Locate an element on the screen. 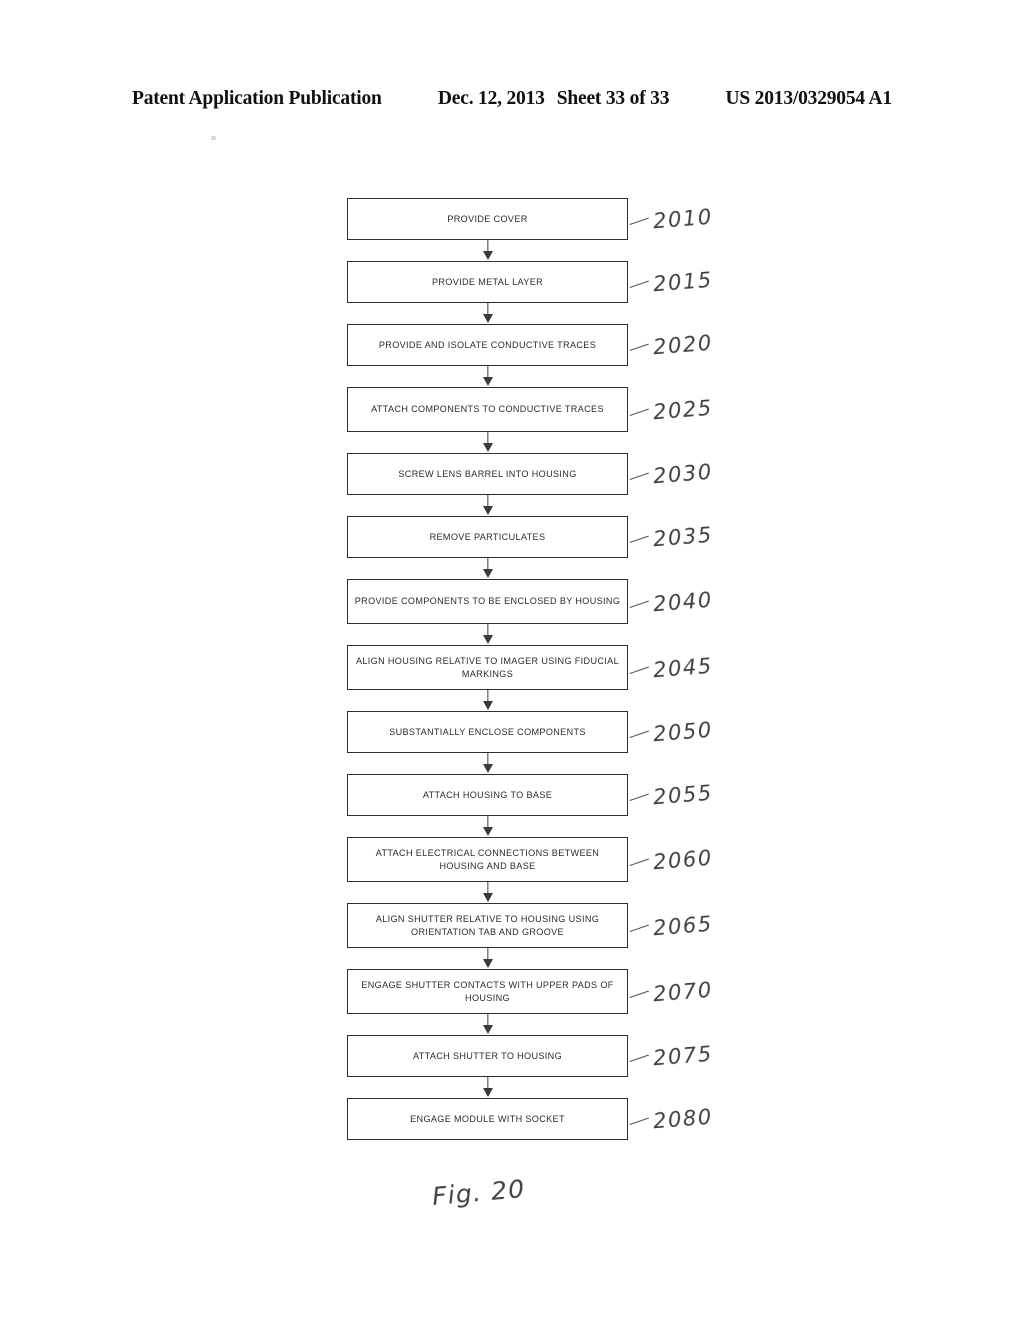 This screenshot has width=1024, height=1320. flow-step-box: ATTACH COMPONENTS TO CONDUCTIVE TRACES is located at coordinates (487, 409).